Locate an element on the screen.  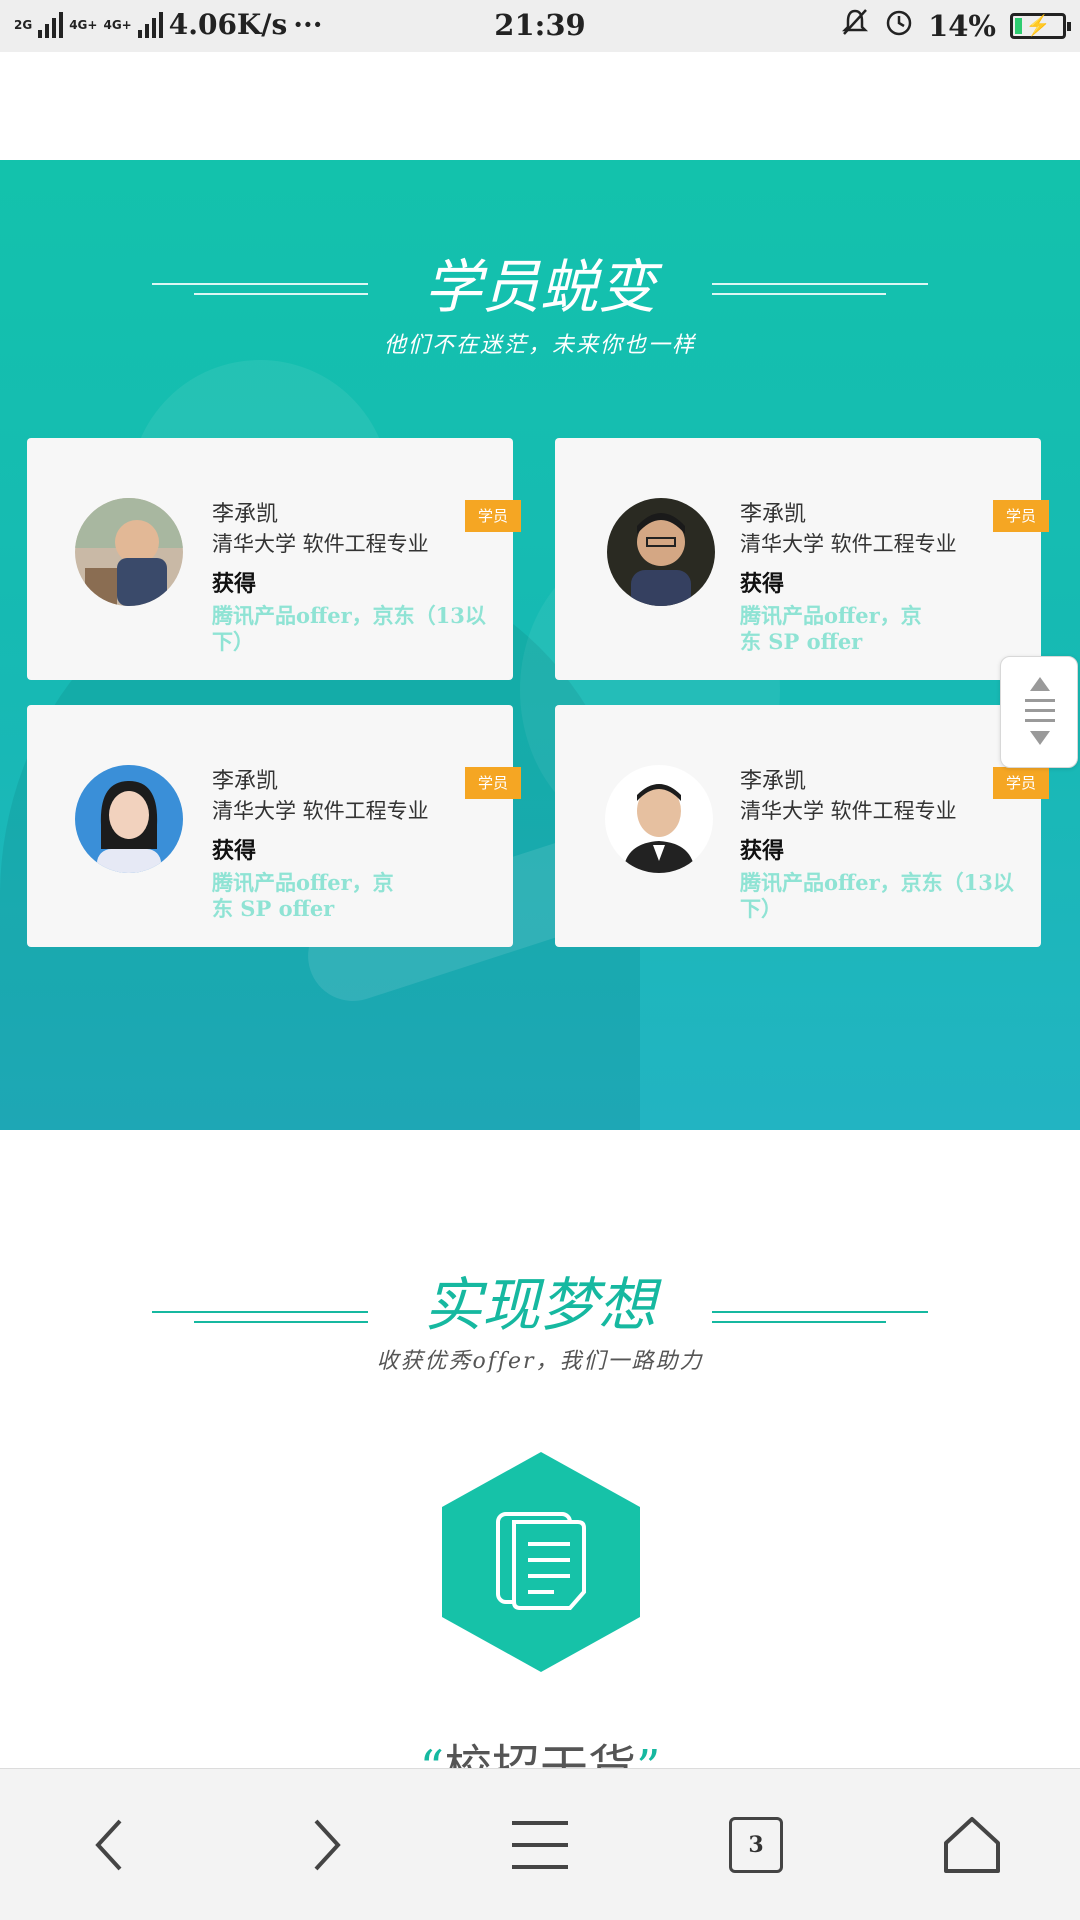
forward-button is located at coordinates (326, 1845).